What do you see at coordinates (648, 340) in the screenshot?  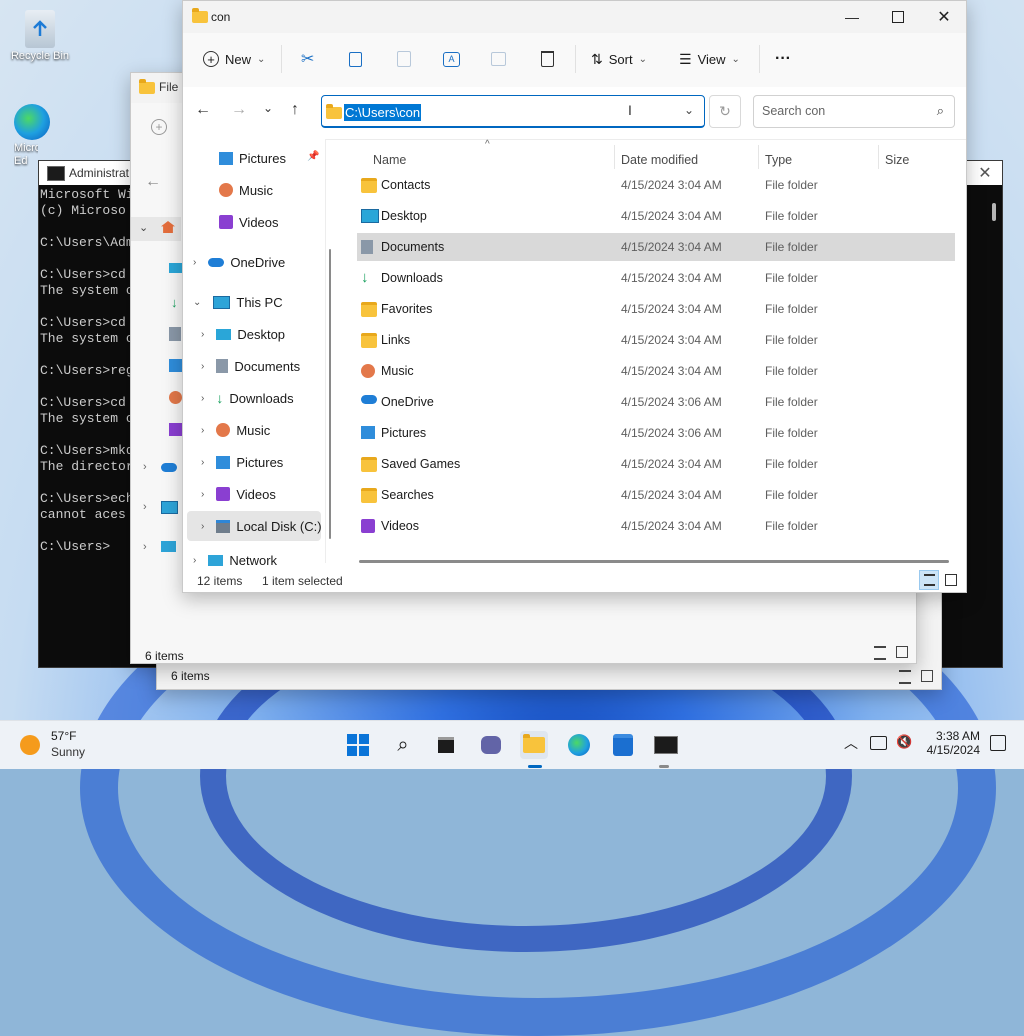 I see `file-row: Links 4/15/2024 3:04 AM File folder` at bounding box center [648, 340].